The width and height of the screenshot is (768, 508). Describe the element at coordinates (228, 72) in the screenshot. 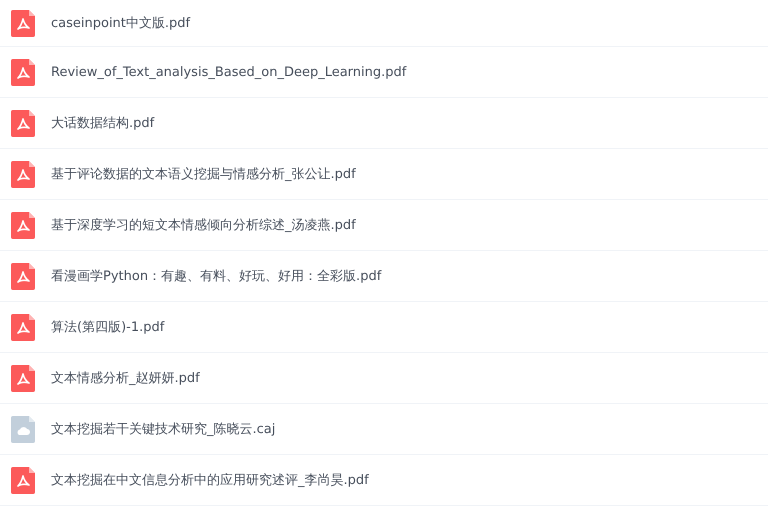

I see `file-name: Review_of_Text_analysis_Based_on_Deep_Learning.pdf` at that location.